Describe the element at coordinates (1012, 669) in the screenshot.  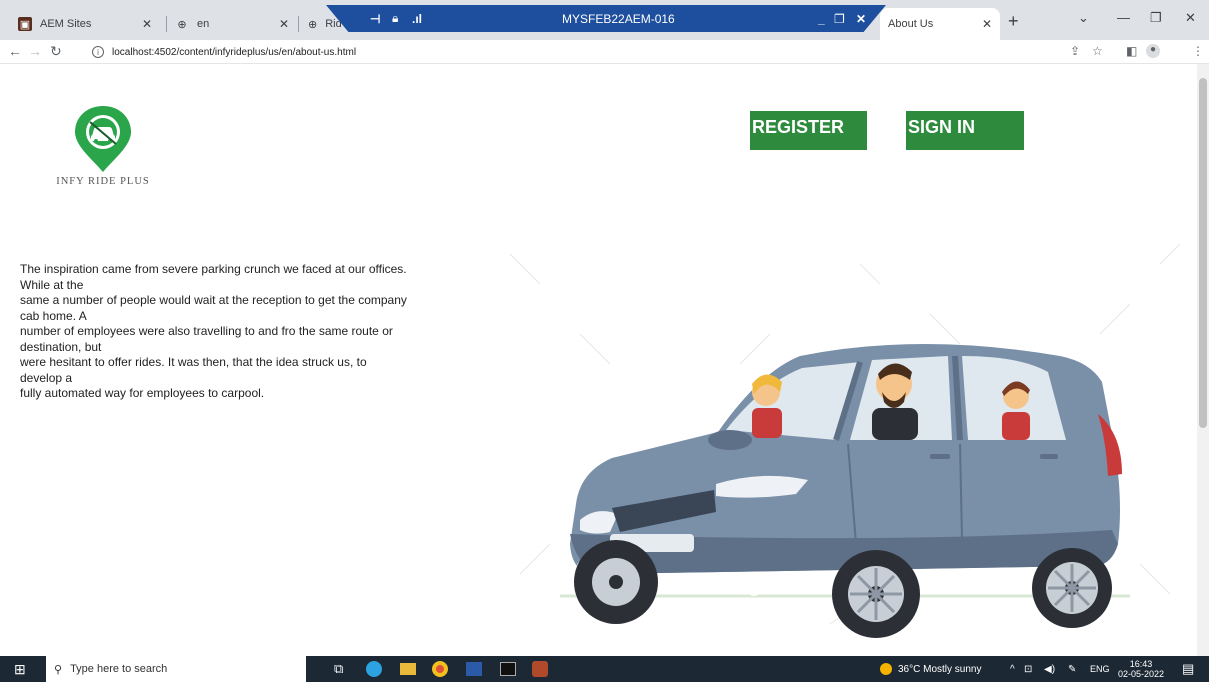
I see `chevron-up-icon: ^` at that location.